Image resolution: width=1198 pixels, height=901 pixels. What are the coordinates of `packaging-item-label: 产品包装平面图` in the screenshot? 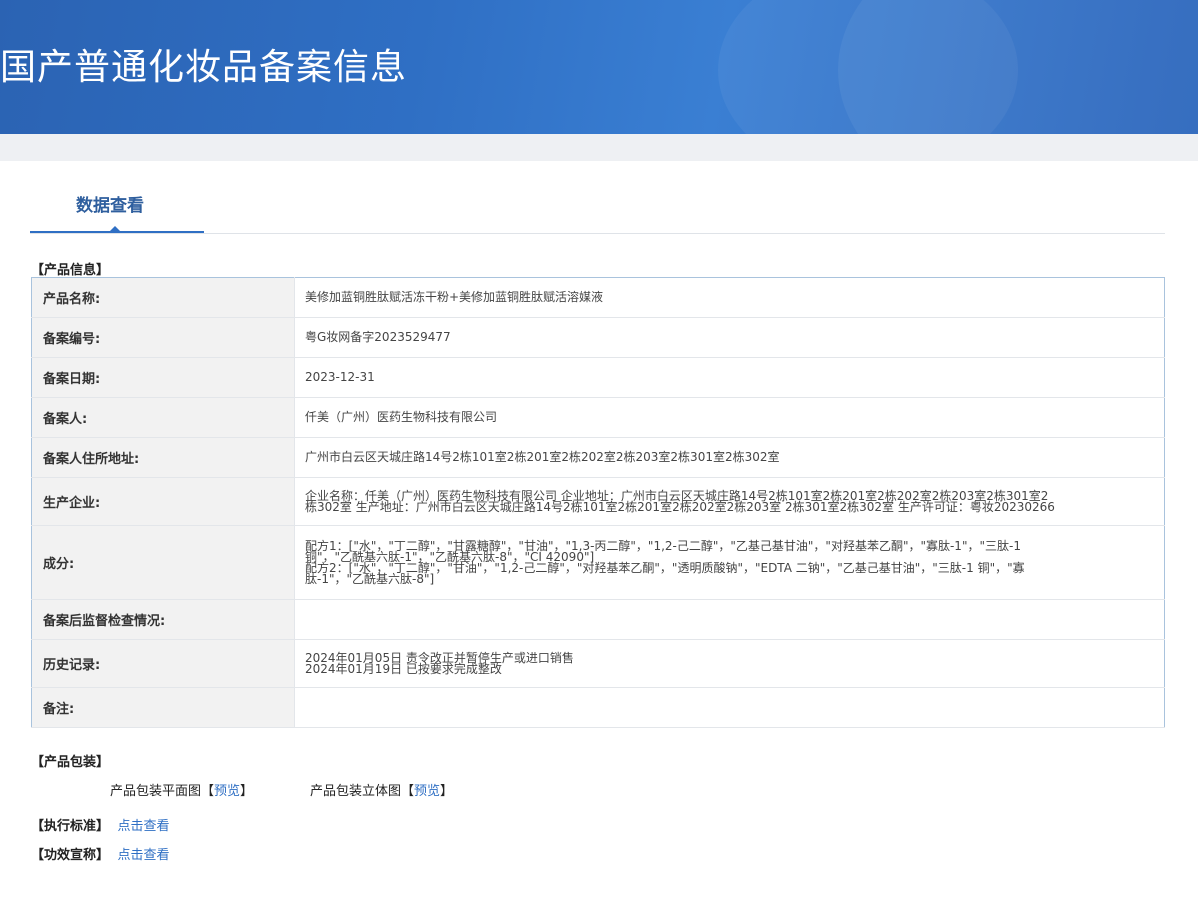 It's located at (156, 791).